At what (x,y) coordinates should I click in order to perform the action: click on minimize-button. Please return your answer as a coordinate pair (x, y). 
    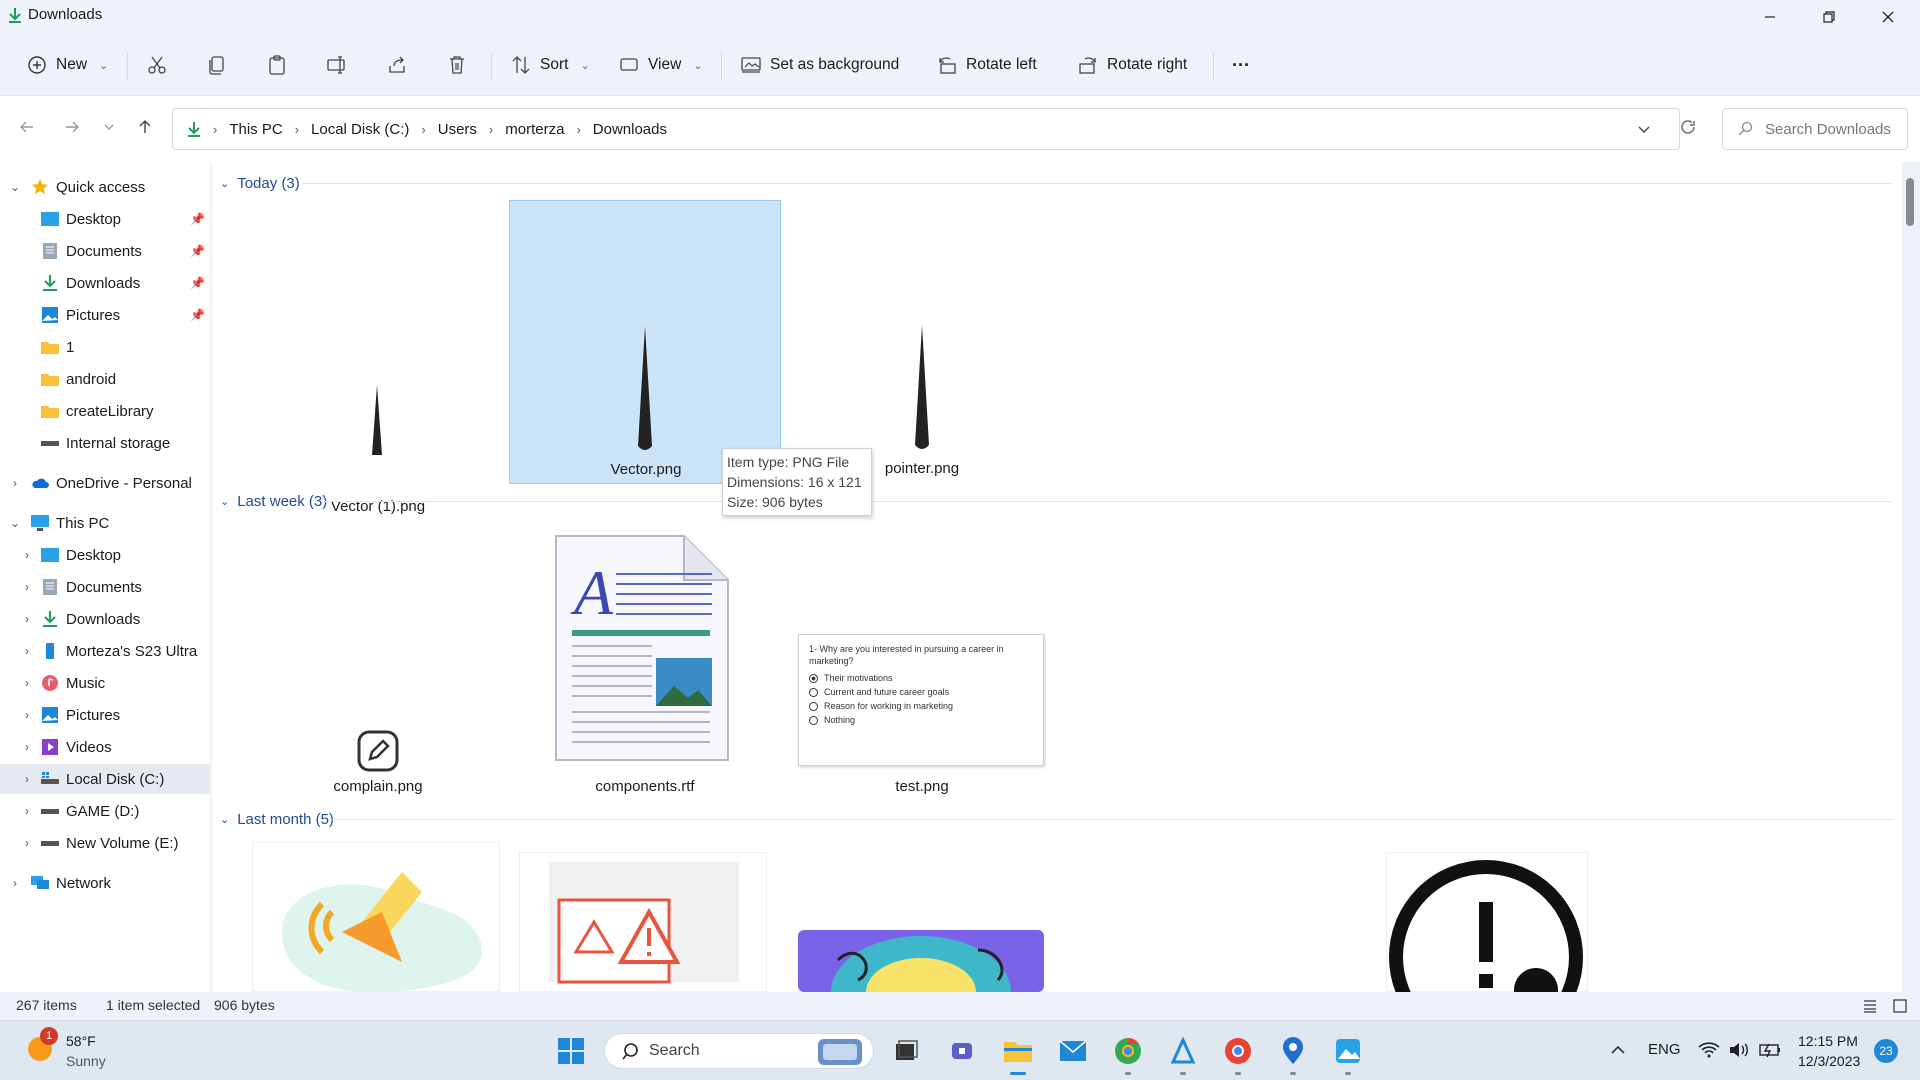
    Looking at the image, I should click on (1770, 17).